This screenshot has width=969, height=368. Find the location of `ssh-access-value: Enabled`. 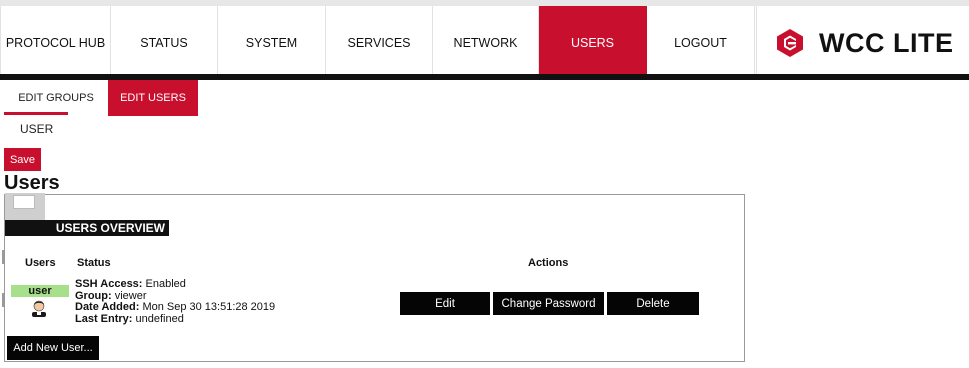

ssh-access-value: Enabled is located at coordinates (165, 284).